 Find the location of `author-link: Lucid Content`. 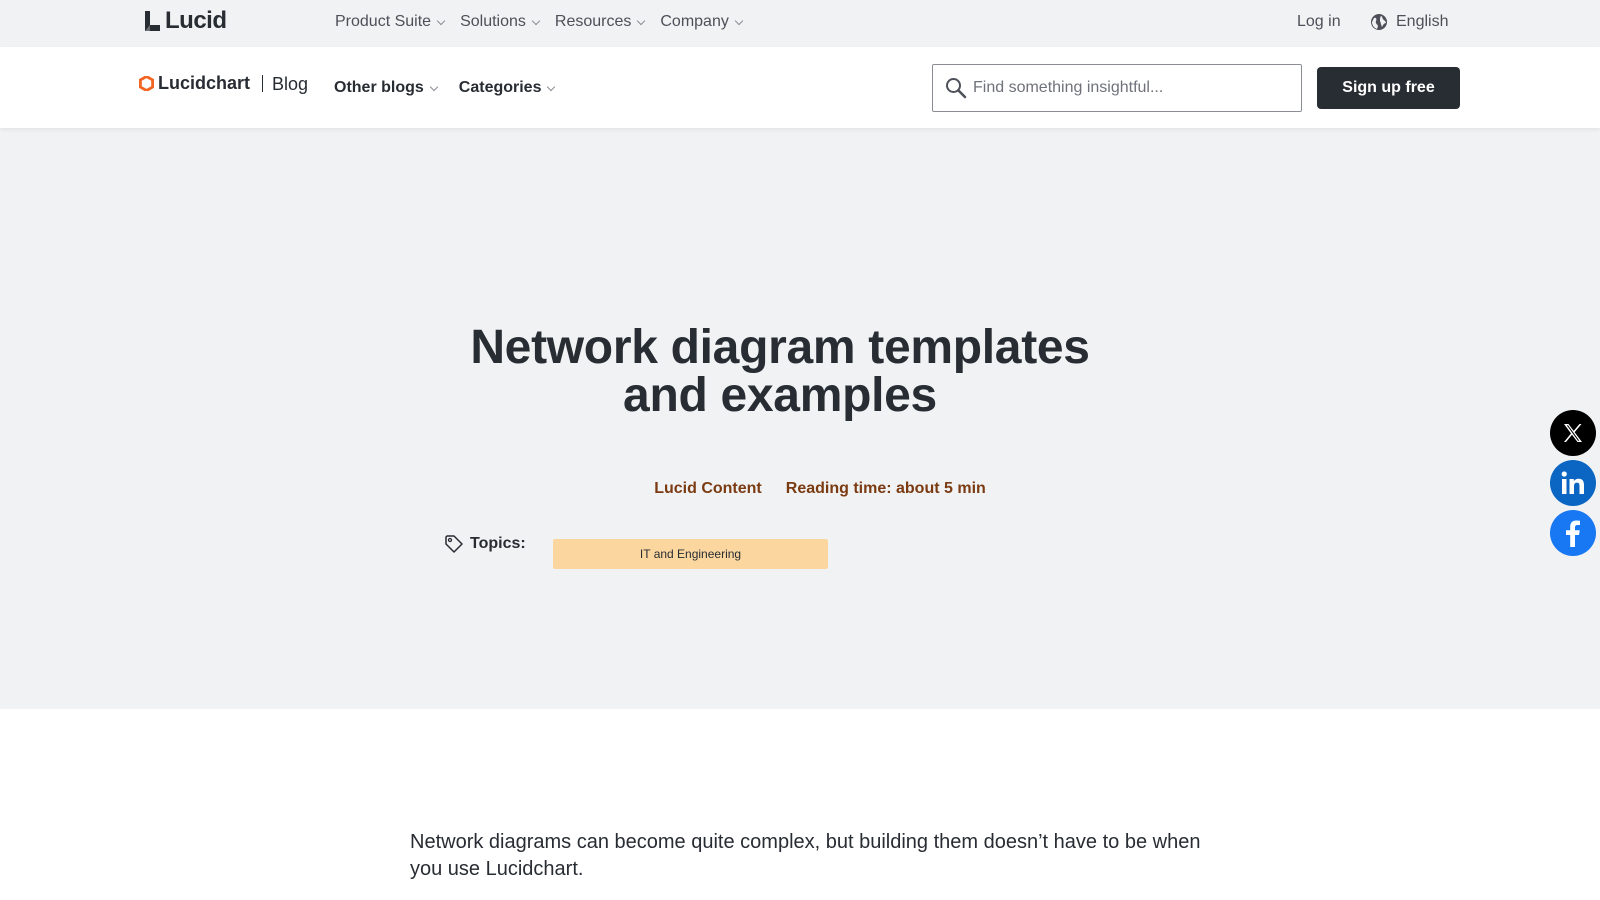

author-link: Lucid Content is located at coordinates (708, 489).